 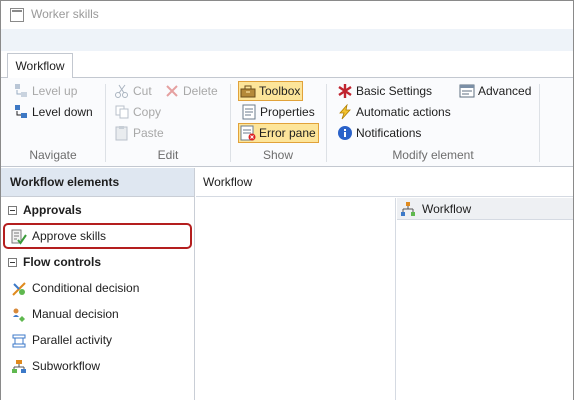 I want to click on element-parallel-activity: Parallel activity, so click(x=97, y=340).